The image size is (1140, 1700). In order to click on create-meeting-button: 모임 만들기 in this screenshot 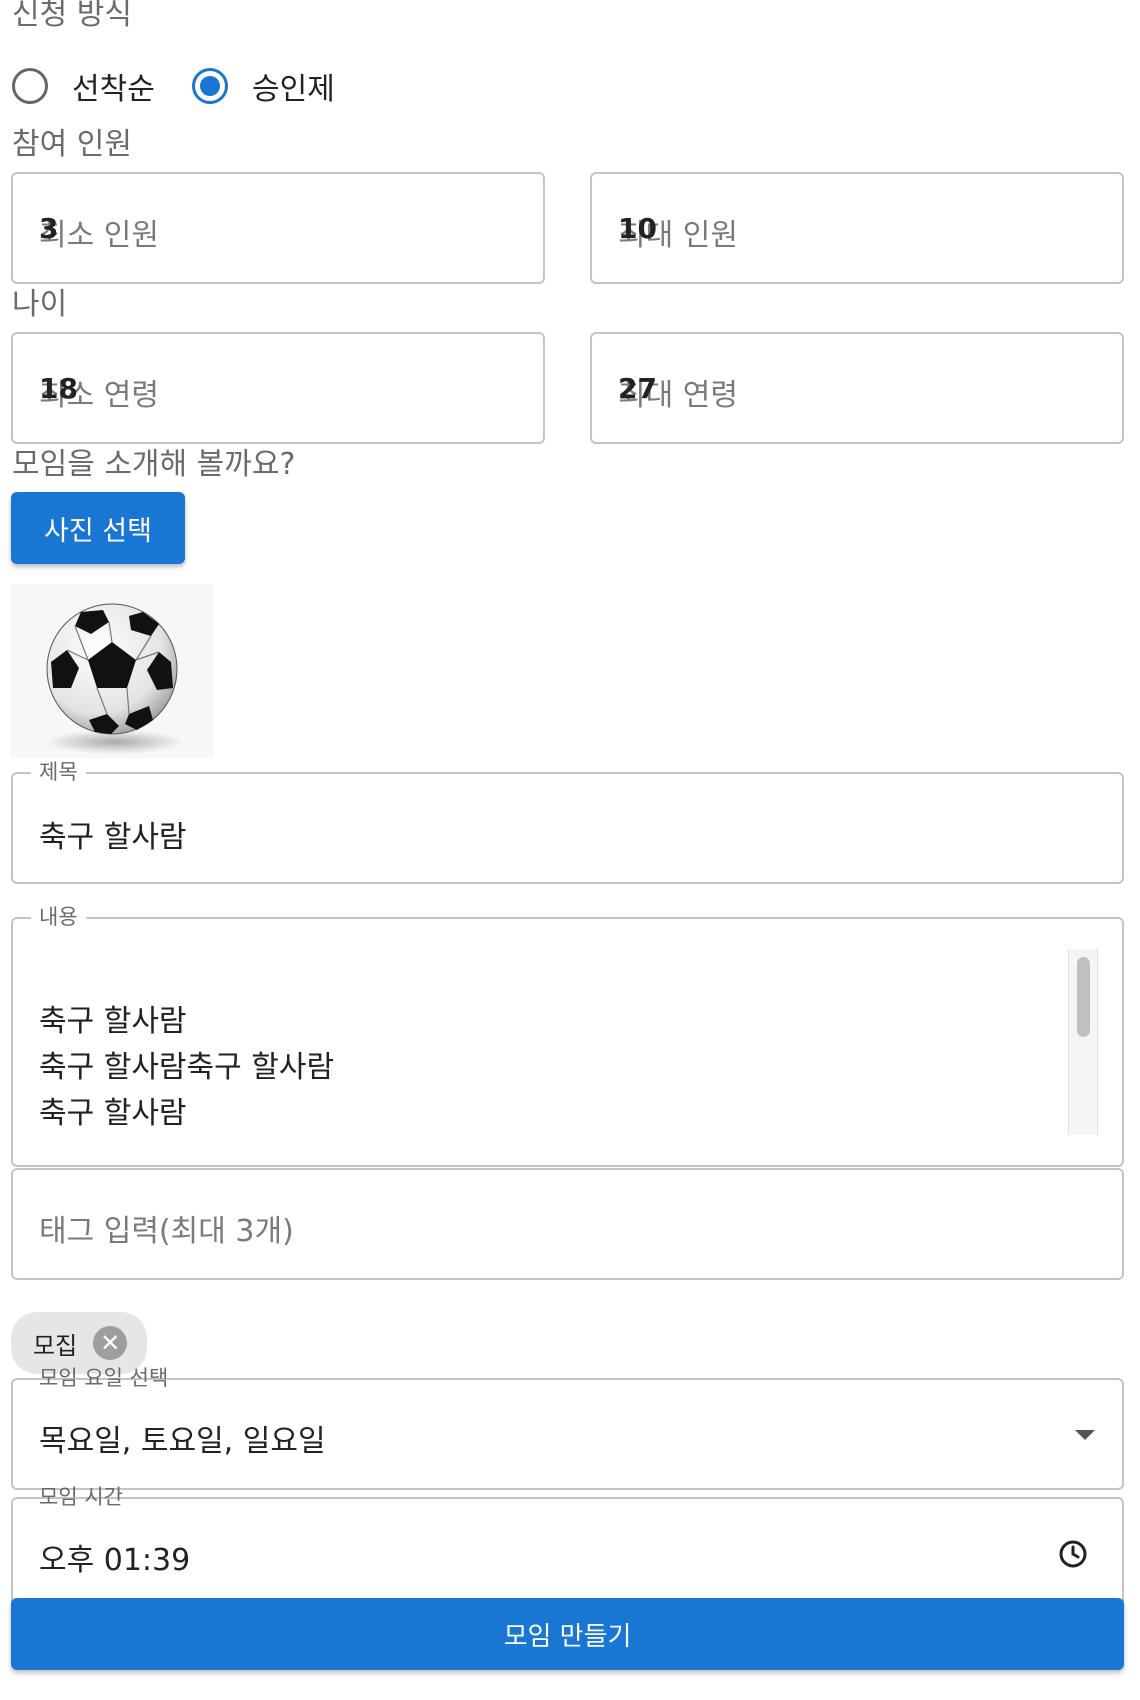, I will do `click(567, 1634)`.